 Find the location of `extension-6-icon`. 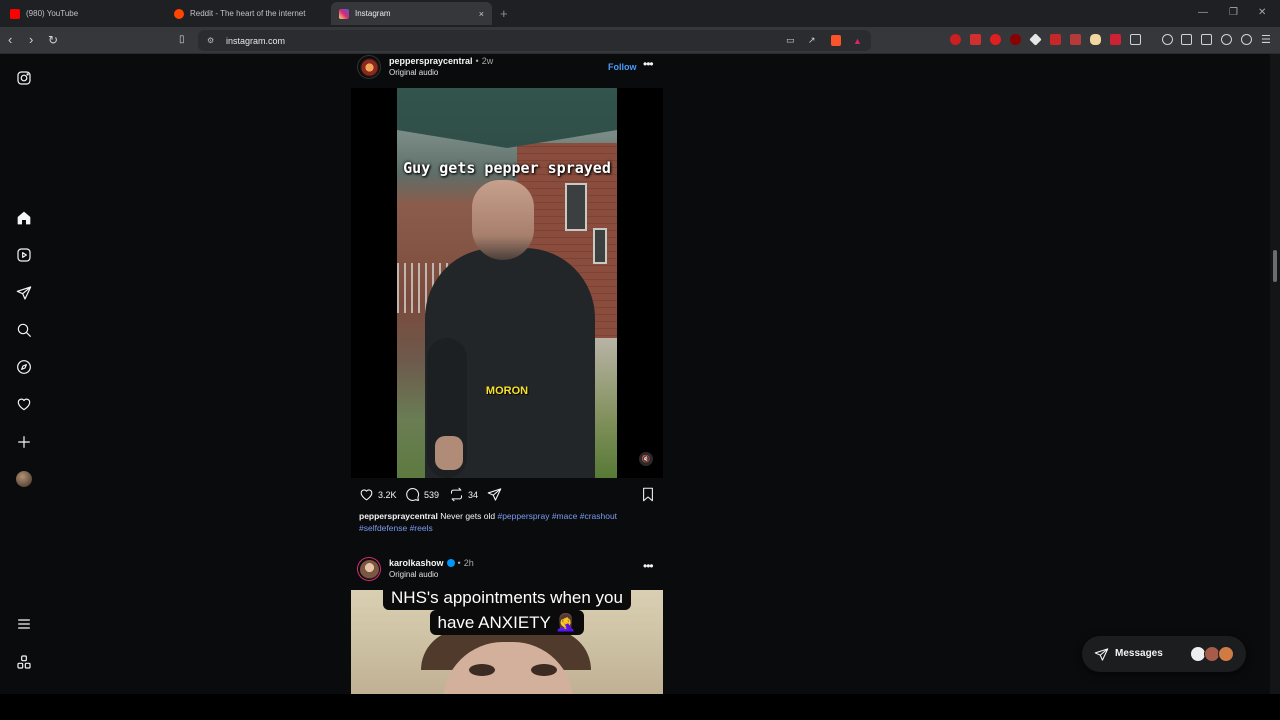

extension-6-icon is located at coordinates (1055, 39).